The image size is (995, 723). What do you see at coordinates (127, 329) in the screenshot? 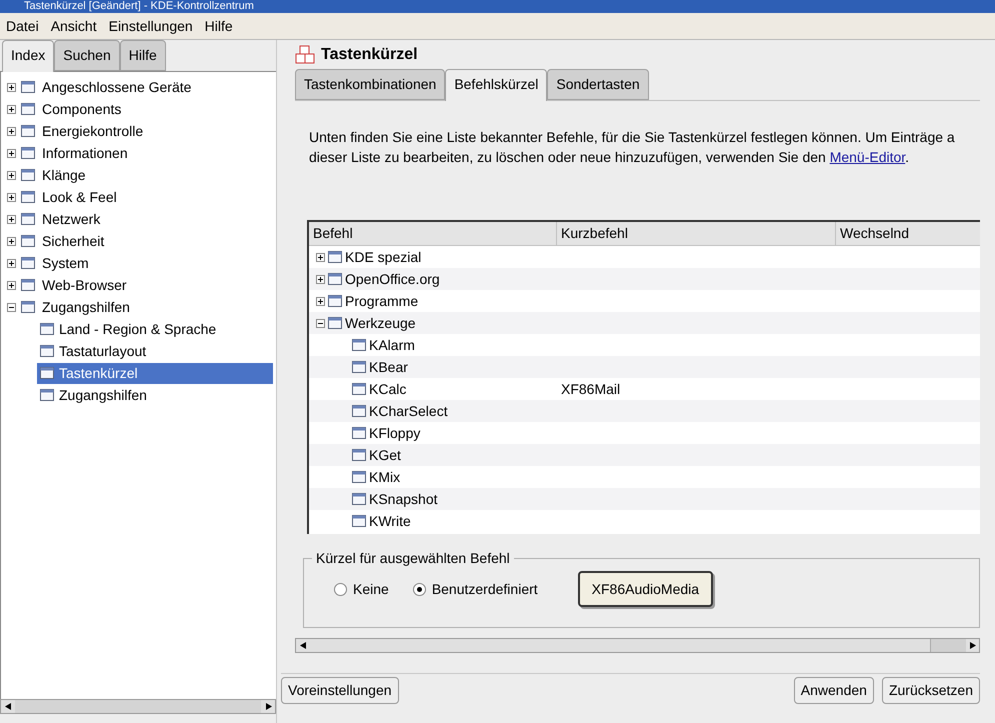
I see `tree-item: Land - Region & Sprache` at bounding box center [127, 329].